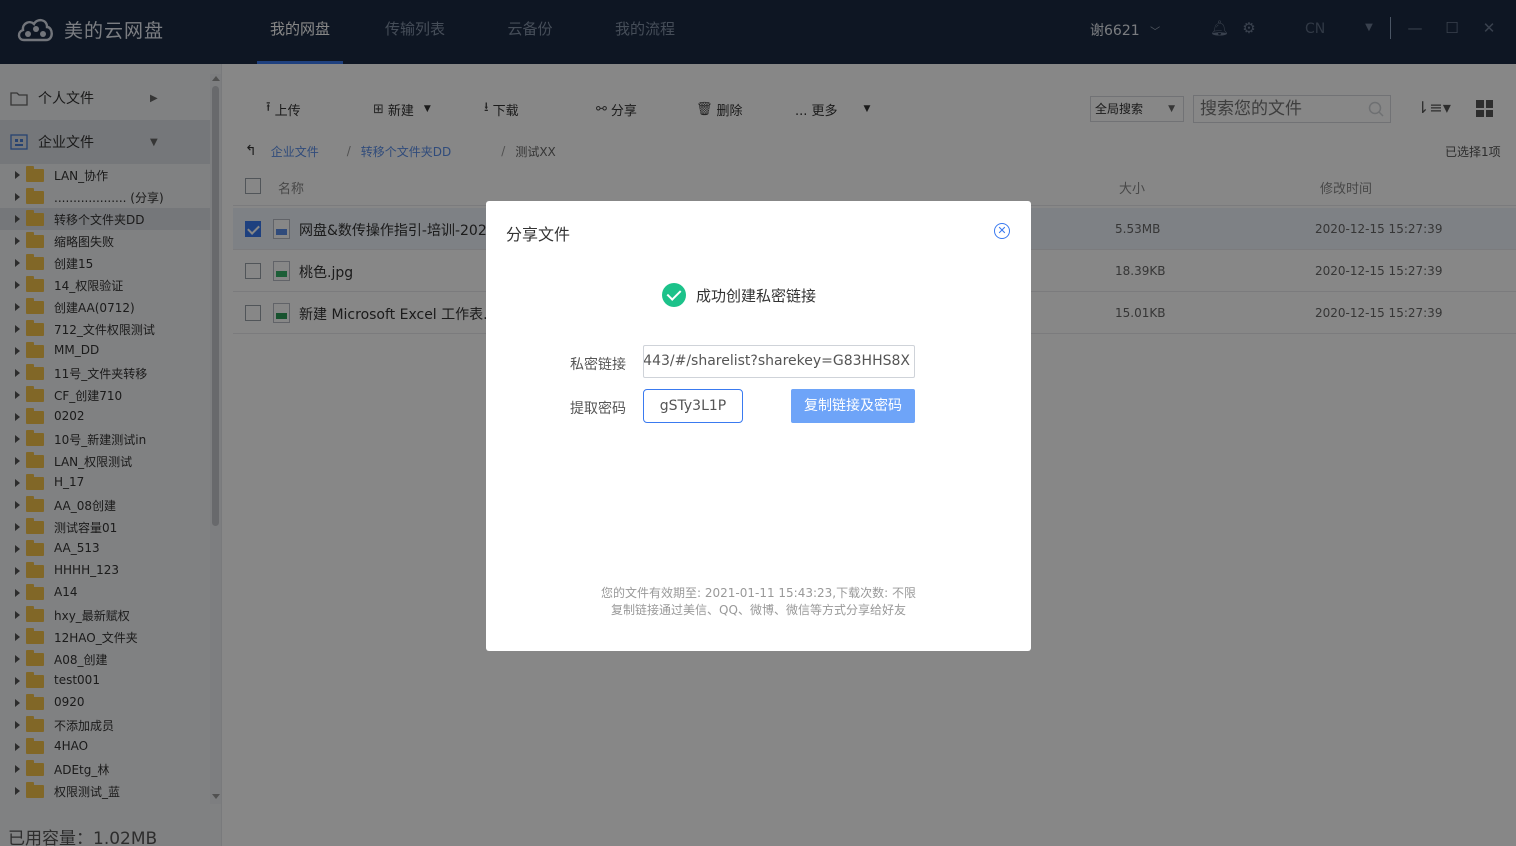 The height and width of the screenshot is (846, 1516). I want to click on success-message: 成功创建私密链接, so click(739, 295).